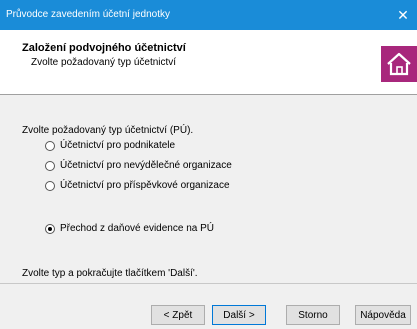  Describe the element at coordinates (208, 283) in the screenshot. I see `separator` at that location.